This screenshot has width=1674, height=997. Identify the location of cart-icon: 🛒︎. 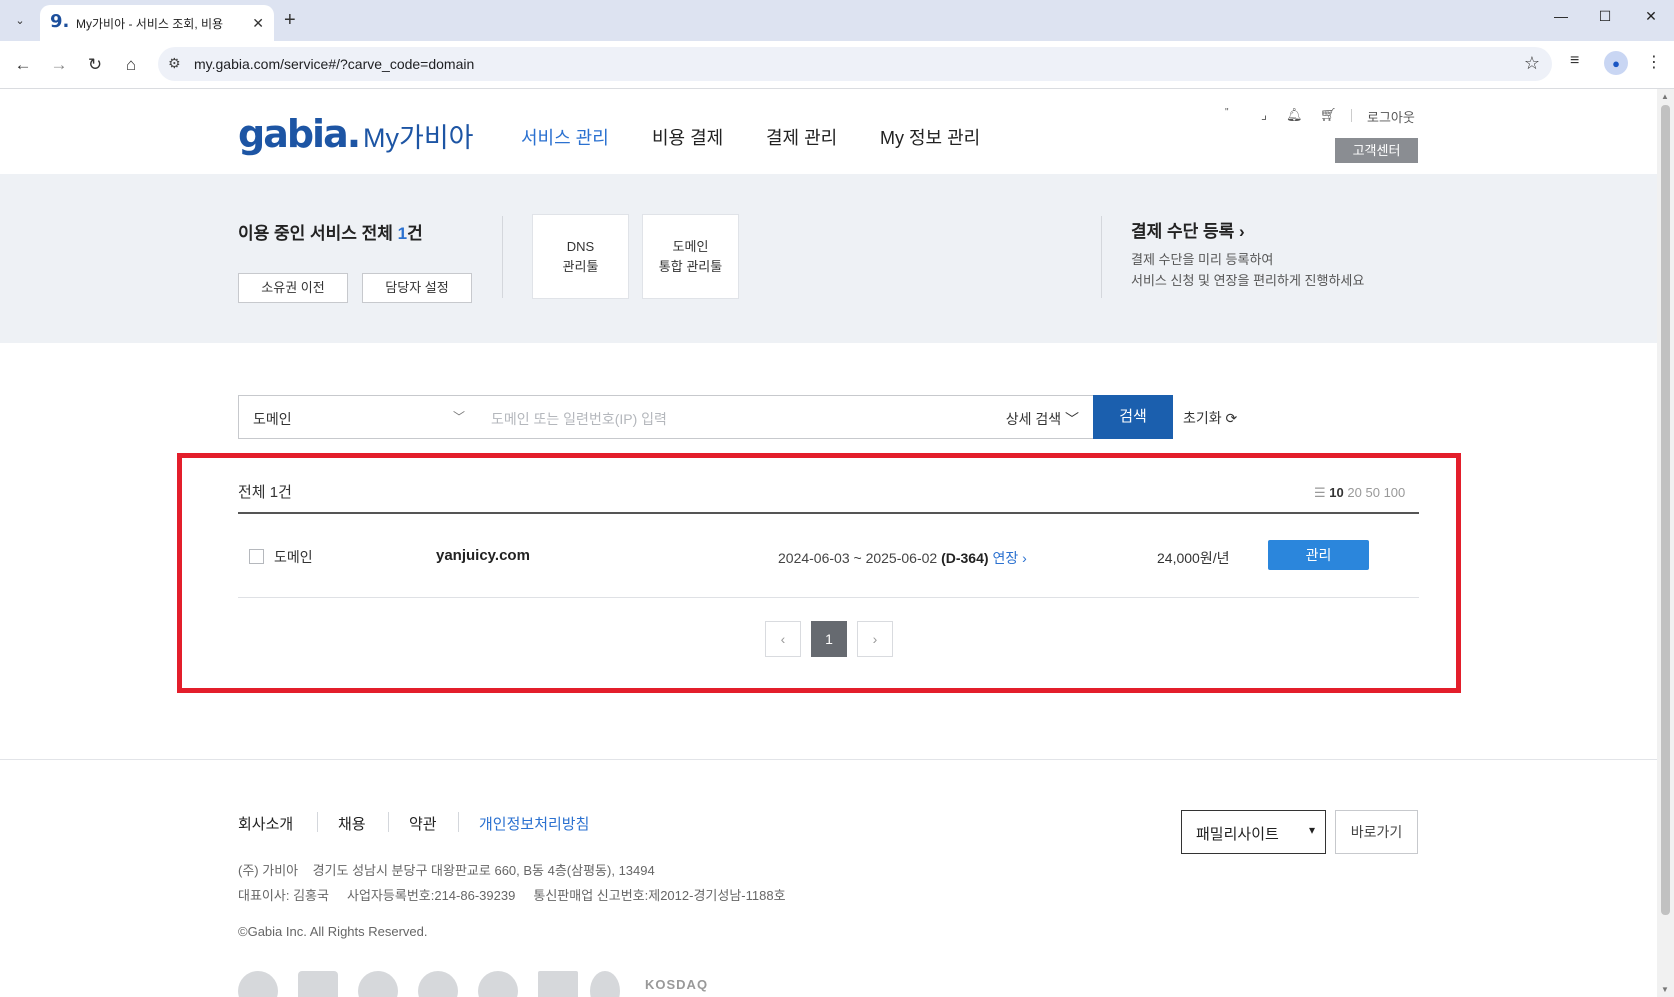
(1328, 115).